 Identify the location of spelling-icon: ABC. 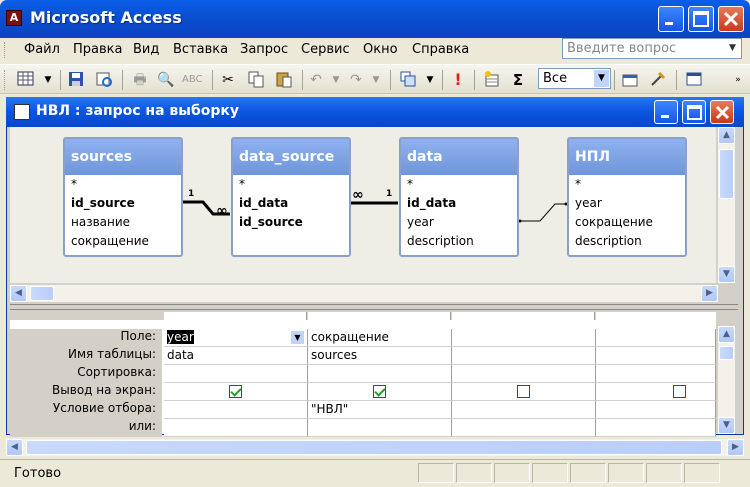
(192, 80).